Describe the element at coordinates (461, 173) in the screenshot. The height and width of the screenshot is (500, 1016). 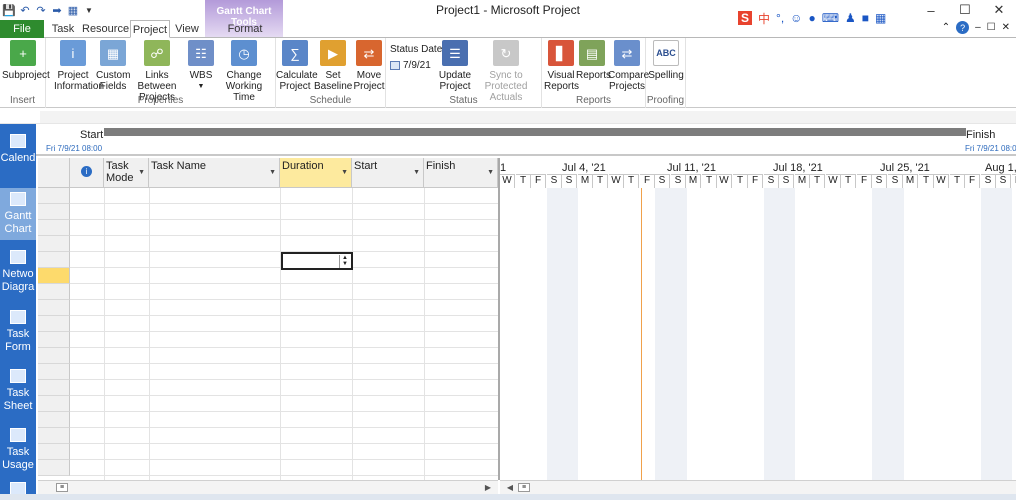
I see `column-finish: Finish ▼` at that location.